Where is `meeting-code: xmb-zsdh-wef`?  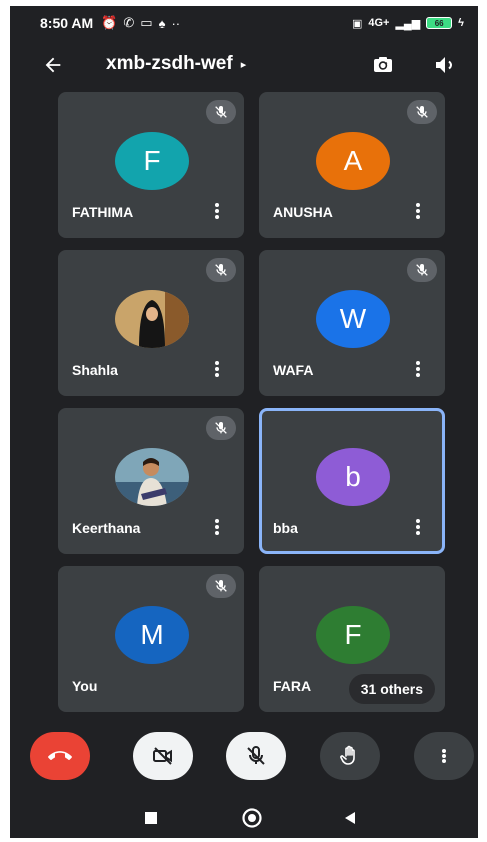 meeting-code: xmb-zsdh-wef is located at coordinates (169, 63).